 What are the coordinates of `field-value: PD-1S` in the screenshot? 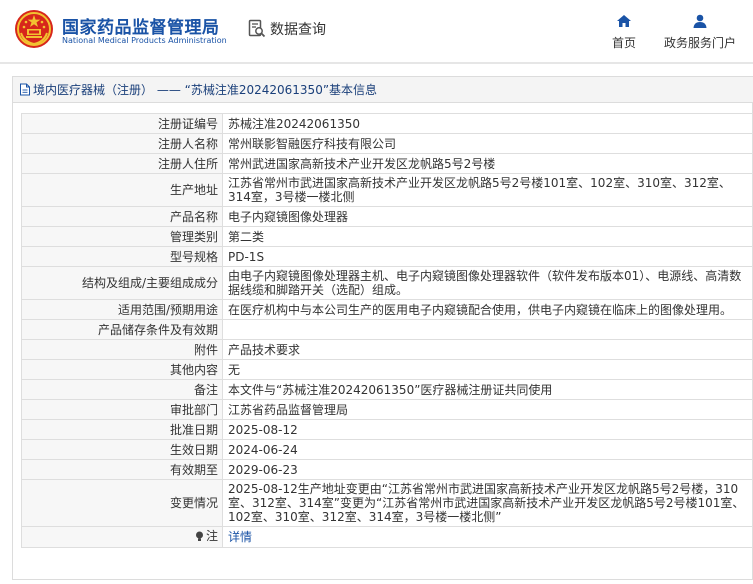 It's located at (487, 256).